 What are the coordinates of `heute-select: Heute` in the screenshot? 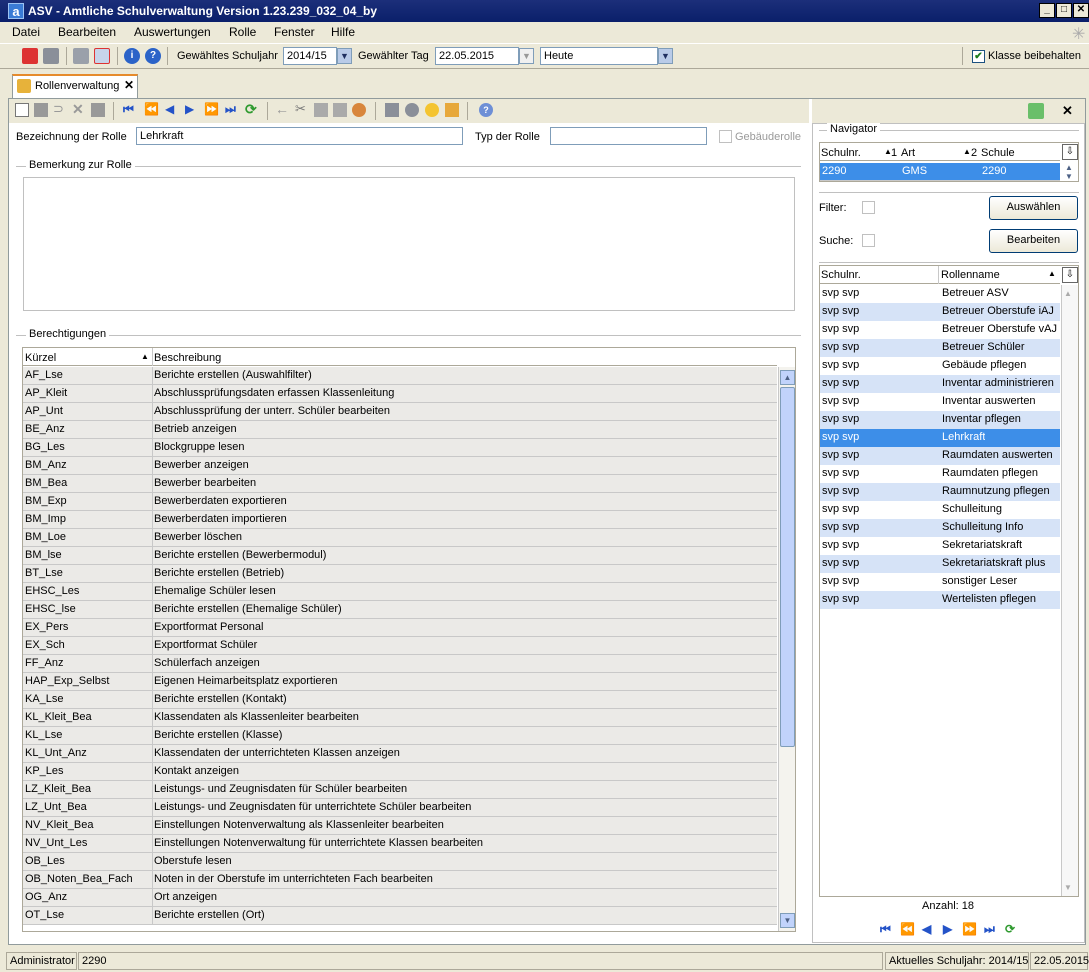 It's located at (599, 56).